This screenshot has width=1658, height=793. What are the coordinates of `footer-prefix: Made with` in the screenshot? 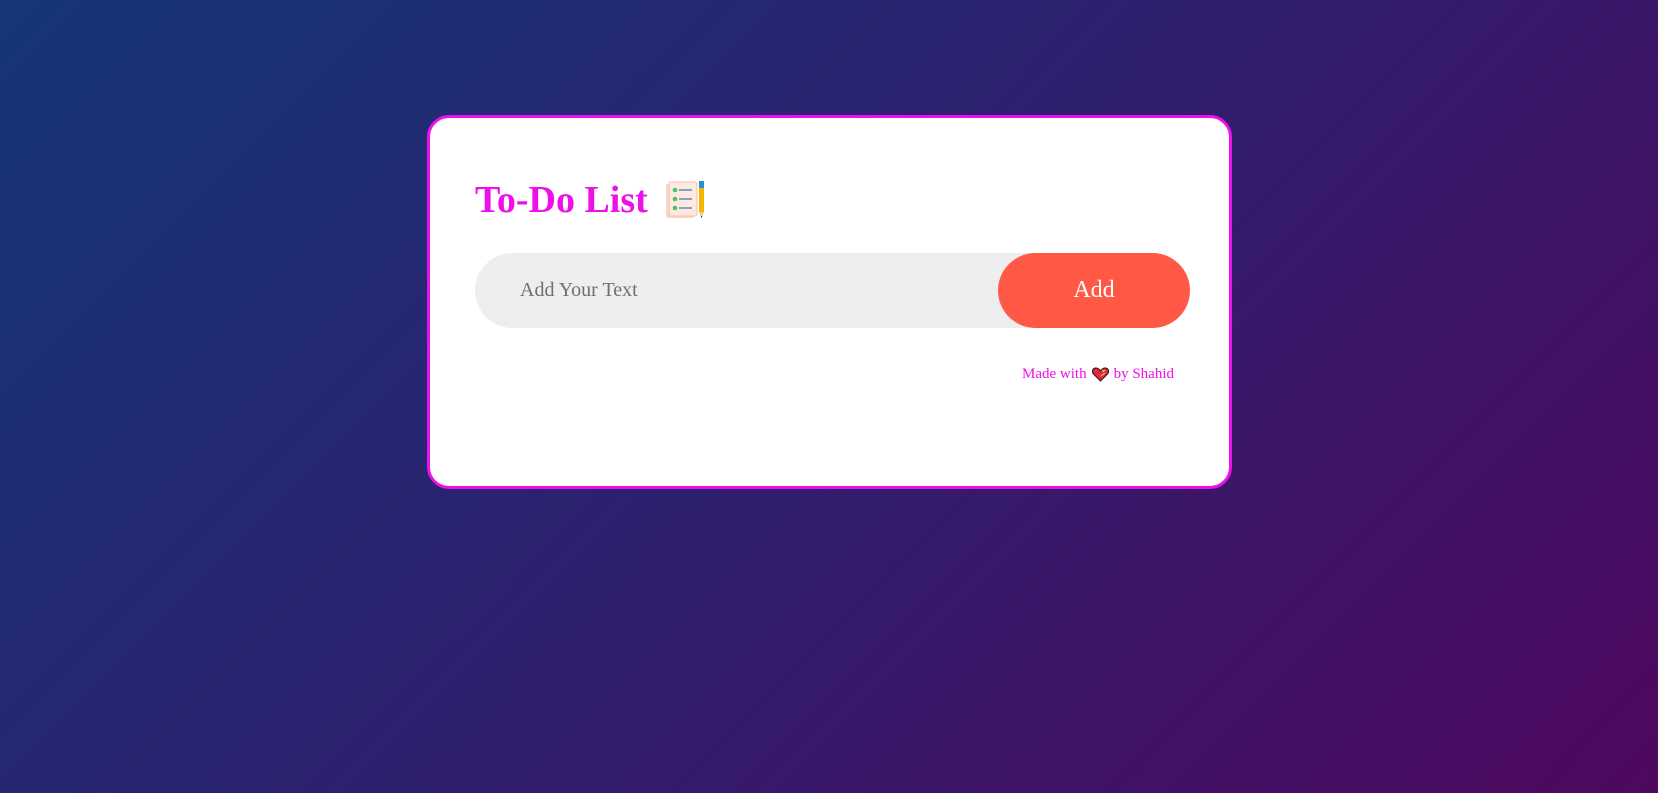 It's located at (1054, 374).